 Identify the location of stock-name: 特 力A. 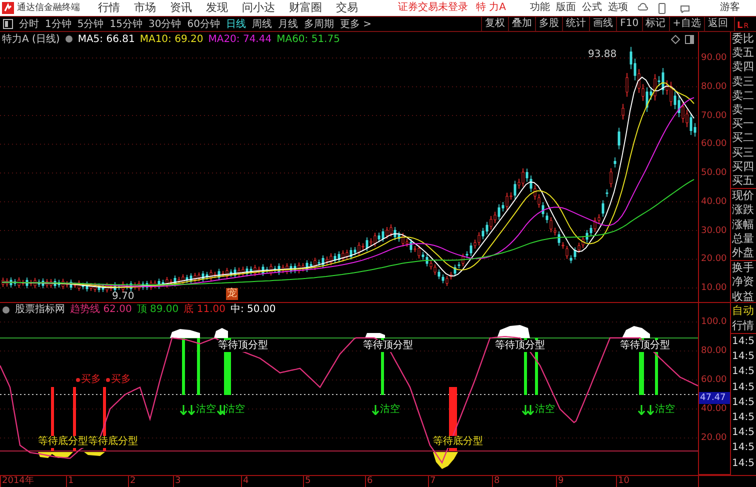
(491, 8).